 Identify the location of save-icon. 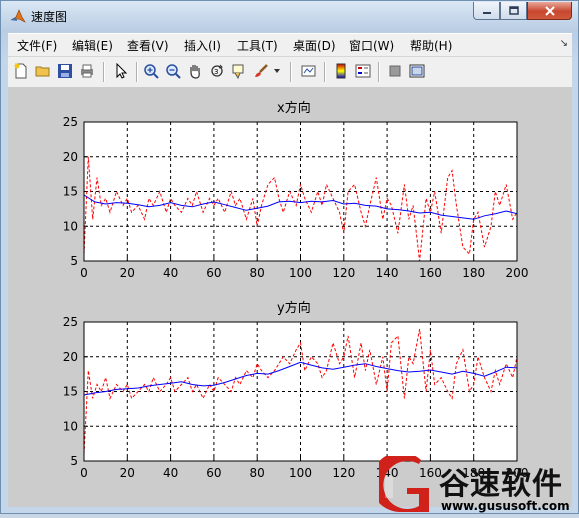
(65, 71).